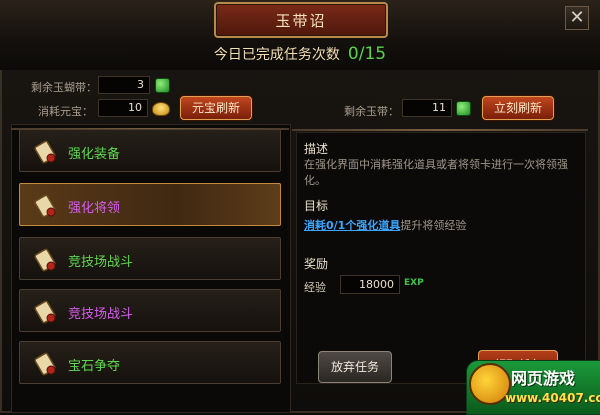 The image size is (600, 415). What do you see at coordinates (150, 204) in the screenshot?
I see `task-item-selected: 强化将领` at bounding box center [150, 204].